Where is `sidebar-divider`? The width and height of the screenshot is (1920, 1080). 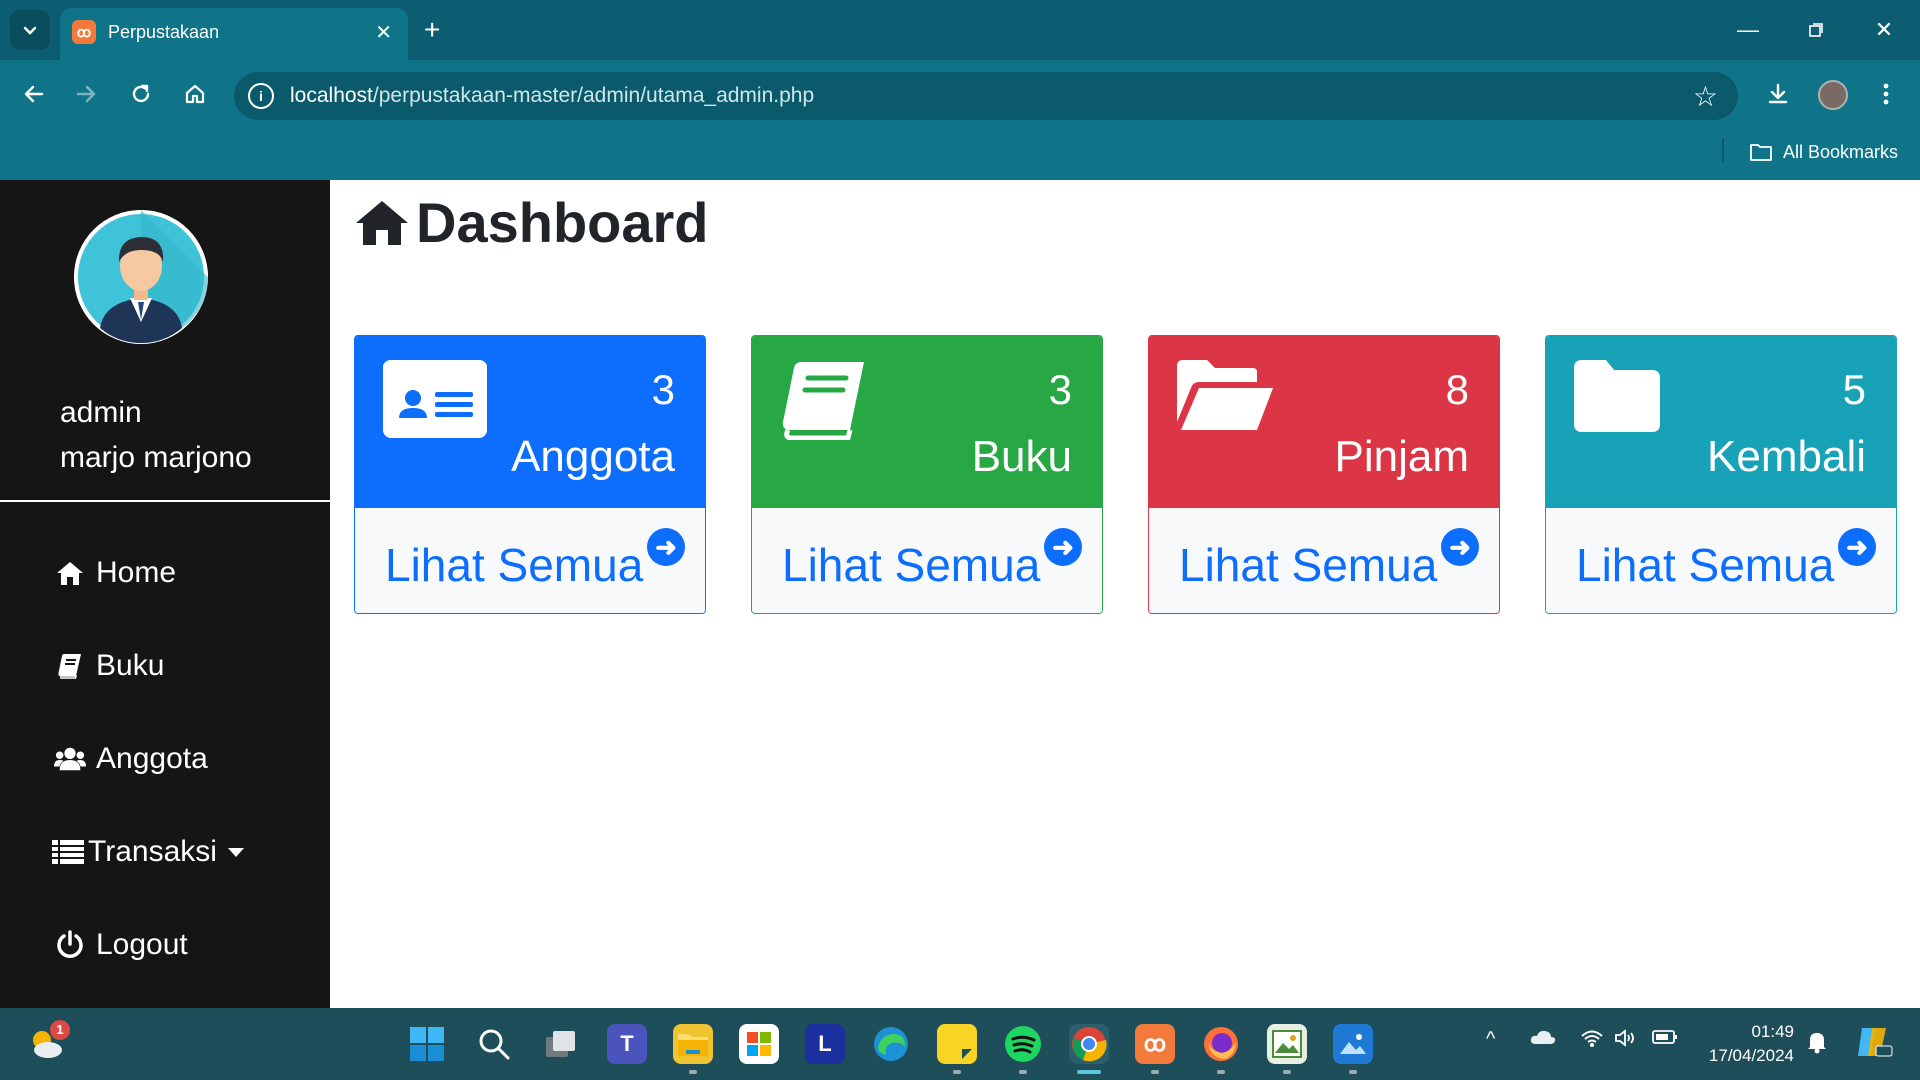
sidebar-divider is located at coordinates (165, 501).